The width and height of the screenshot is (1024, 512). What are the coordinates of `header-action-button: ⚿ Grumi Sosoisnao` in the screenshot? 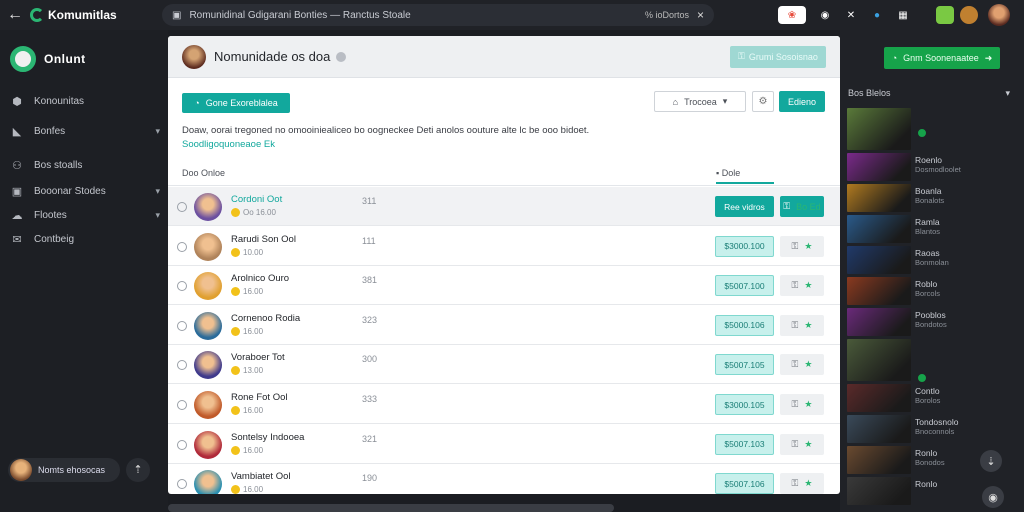 It's located at (778, 56).